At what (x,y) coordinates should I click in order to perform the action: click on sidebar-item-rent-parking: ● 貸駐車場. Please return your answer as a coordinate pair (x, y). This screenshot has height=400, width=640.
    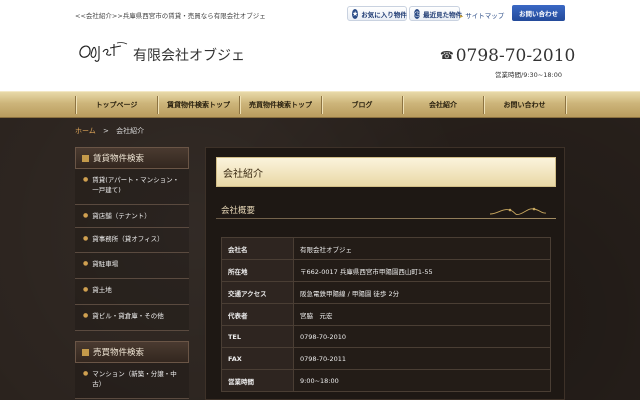
    Looking at the image, I should click on (132, 266).